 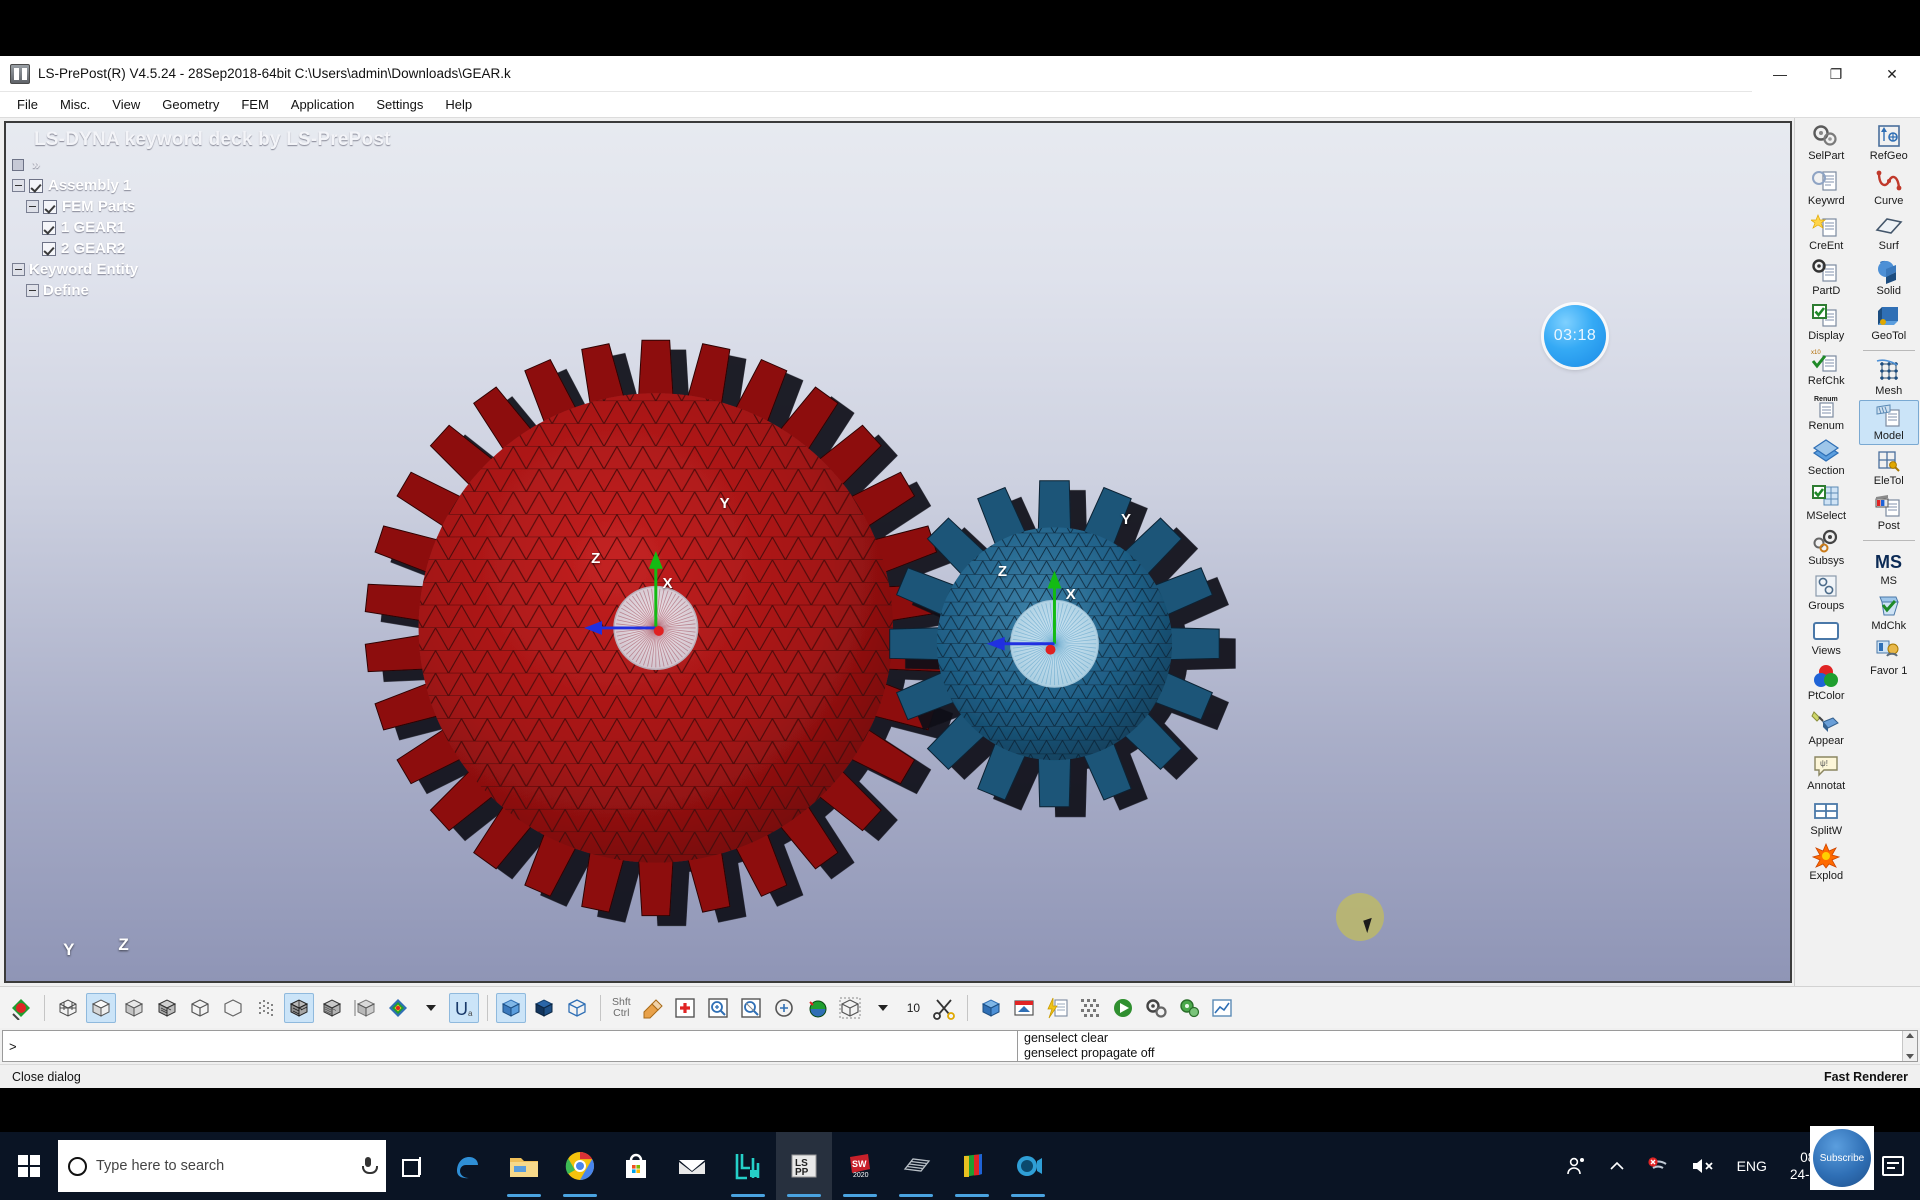 What do you see at coordinates (636, 1166) in the screenshot?
I see `taskbar-app-microsoft-store` at bounding box center [636, 1166].